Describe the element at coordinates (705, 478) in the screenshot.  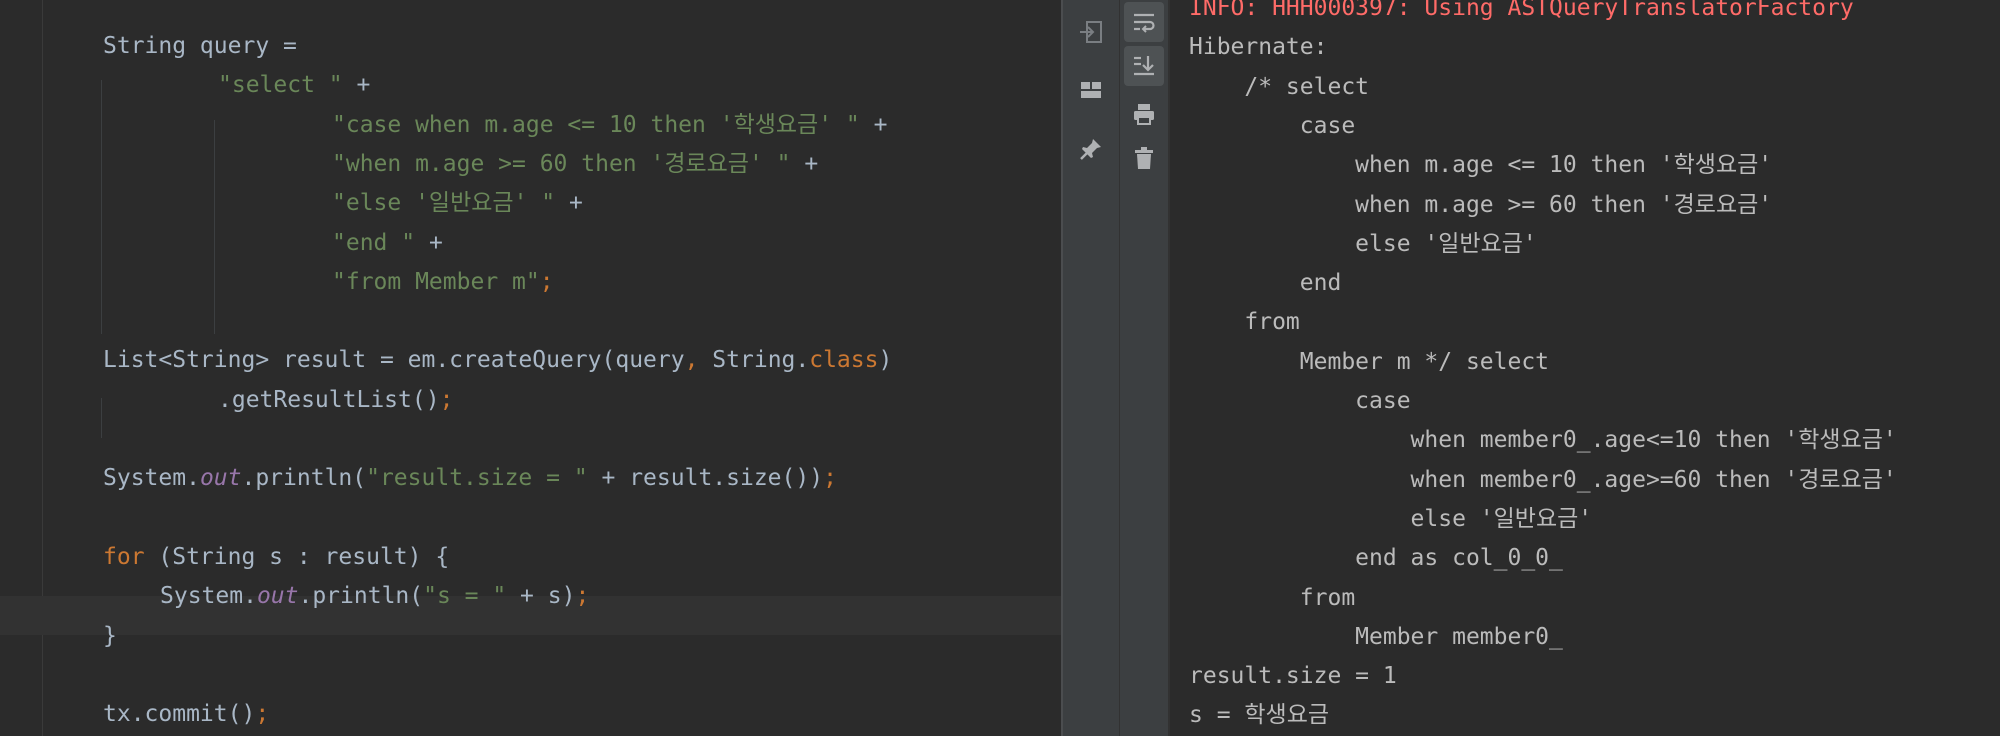
I see `code-token: + result.size())` at that location.